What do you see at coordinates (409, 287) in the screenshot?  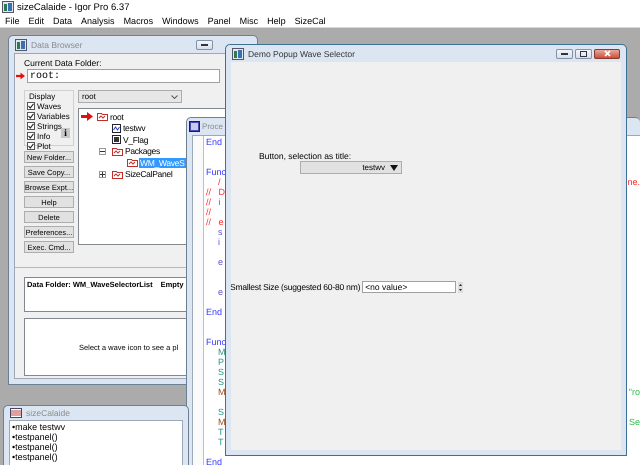 I see `size-field: <no value>` at bounding box center [409, 287].